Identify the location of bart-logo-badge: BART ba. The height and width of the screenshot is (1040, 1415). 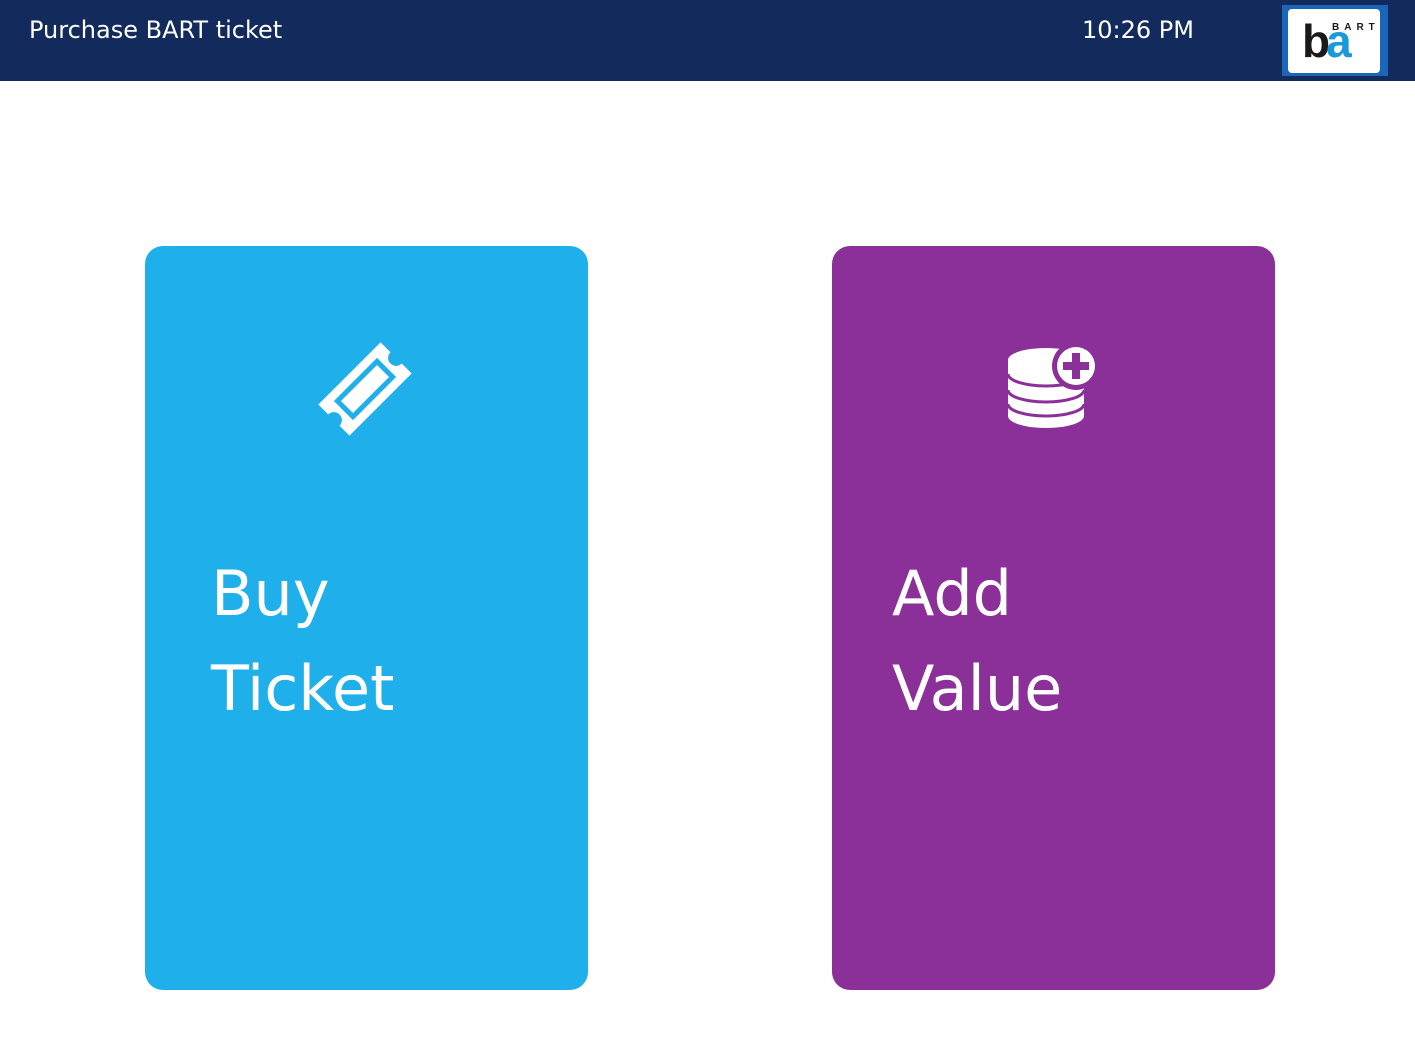
(1334, 41).